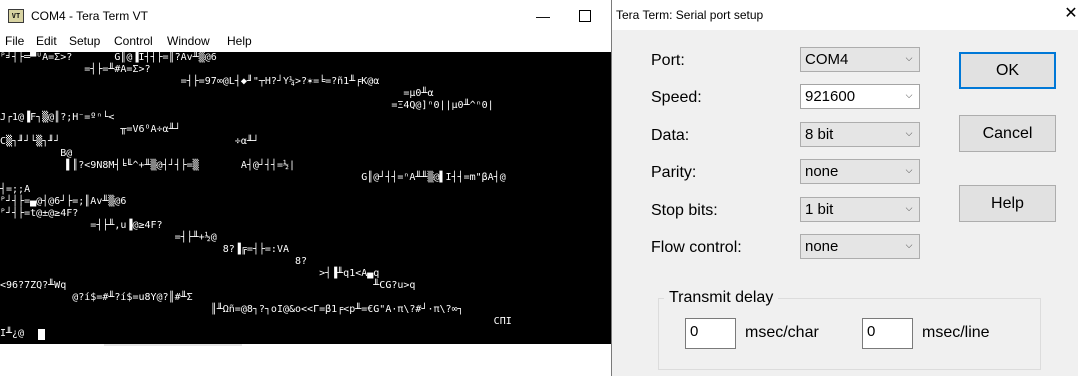 Image resolution: width=1078 pixels, height=376 pixels. What do you see at coordinates (75, 69) in the screenshot?
I see `terminal-line: =┤├=╨#A=Σ>?` at bounding box center [75, 69].